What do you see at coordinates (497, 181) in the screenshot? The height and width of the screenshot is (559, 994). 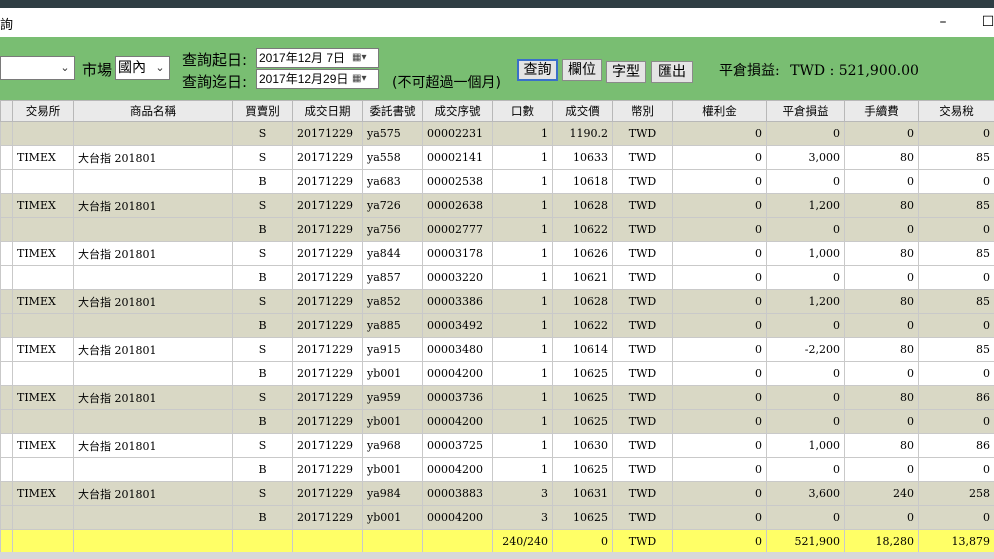 I see `table-row: B 20171229 ya683 00002538 1 10618 TWD 0 0 0 0` at bounding box center [497, 181].